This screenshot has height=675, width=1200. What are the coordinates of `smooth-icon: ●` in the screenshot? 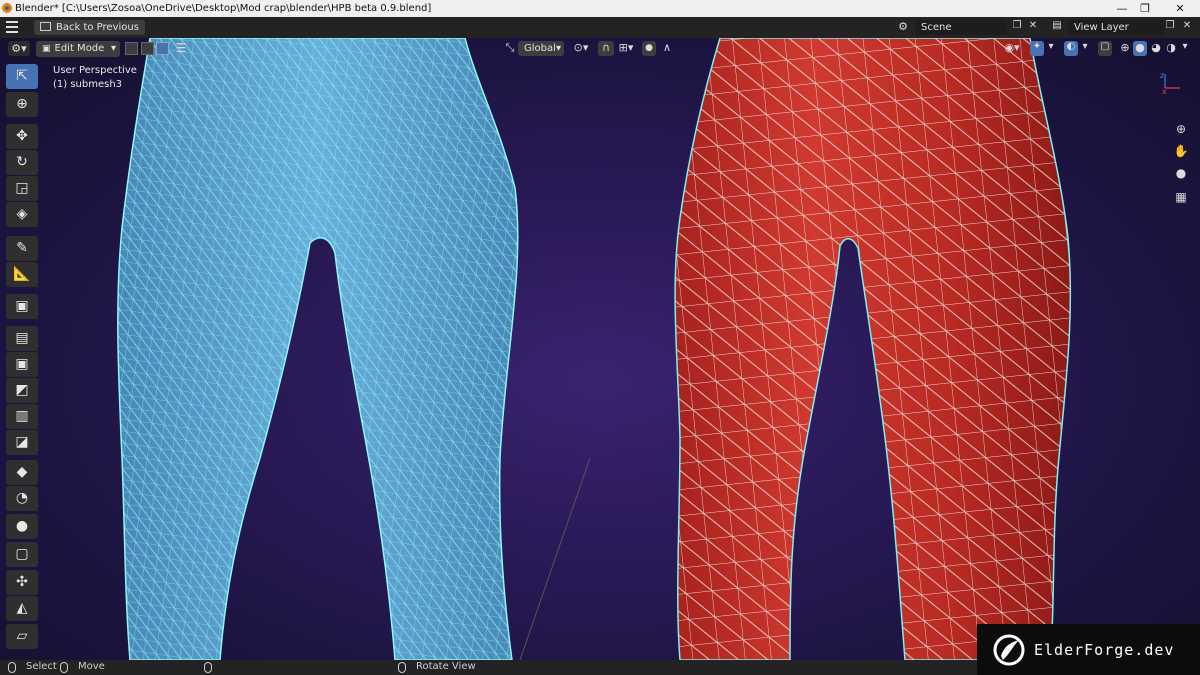 It's located at (22, 526).